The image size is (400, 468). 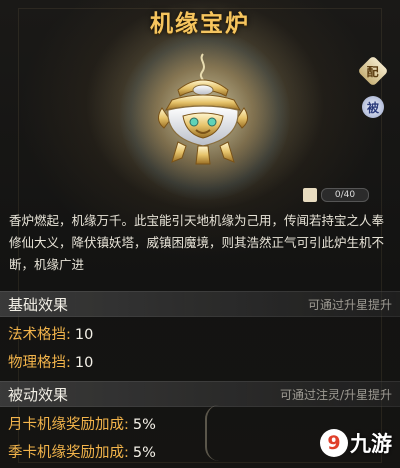 What do you see at coordinates (334, 443) in the screenshot?
I see `logo-mark: 9` at bounding box center [334, 443].